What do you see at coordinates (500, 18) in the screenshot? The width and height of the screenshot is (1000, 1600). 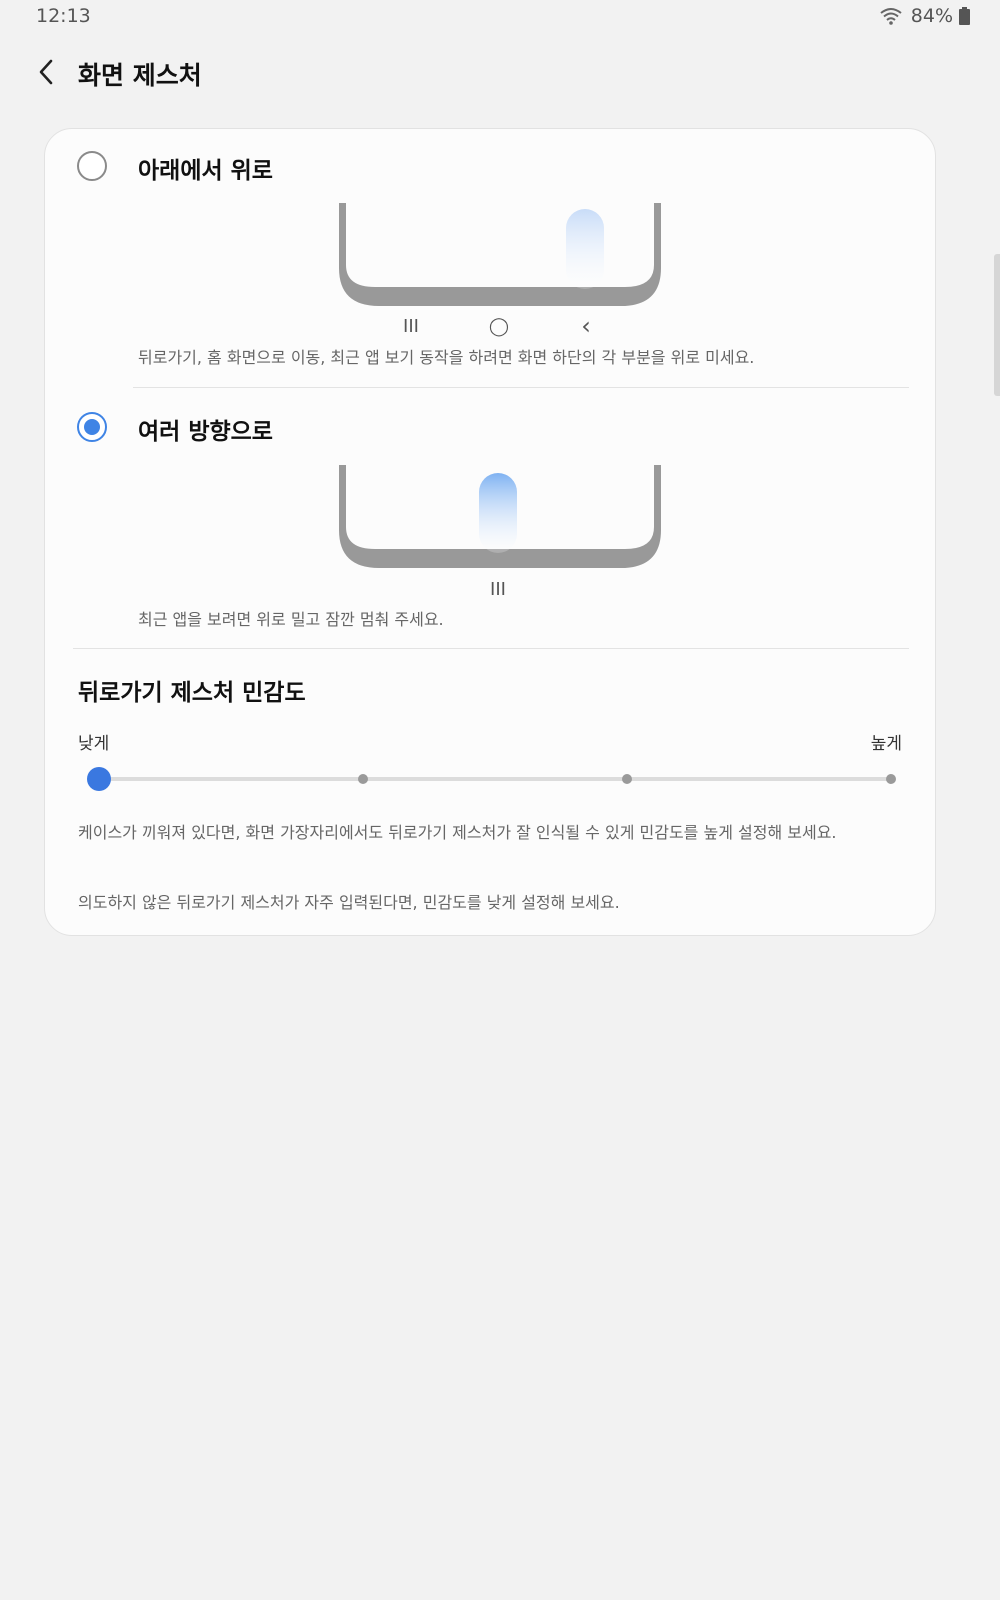 I see `status-bar: 12:13 84%` at bounding box center [500, 18].